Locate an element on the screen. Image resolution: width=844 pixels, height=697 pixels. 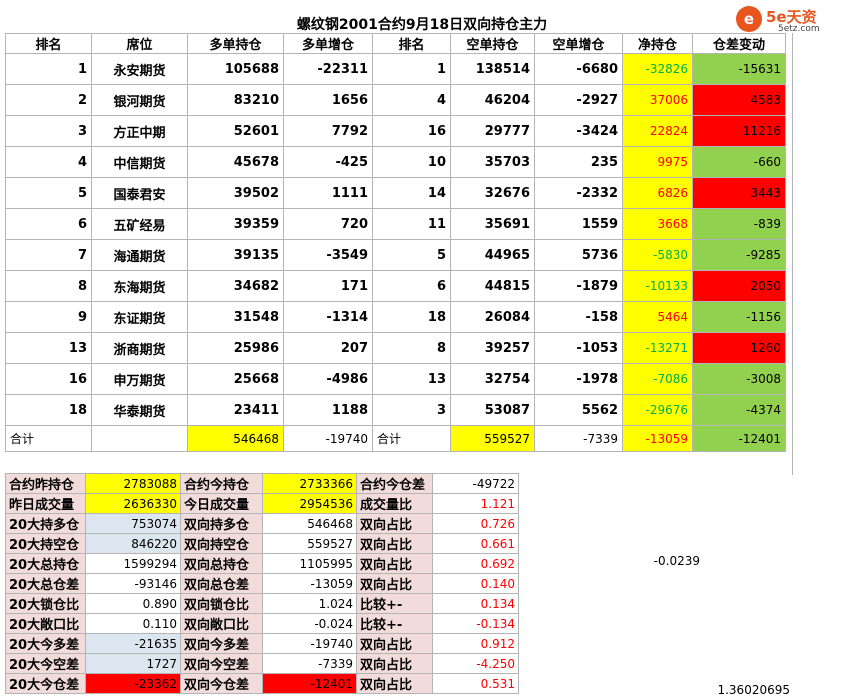
stat-value: 846220 is located at coordinates (133, 543).